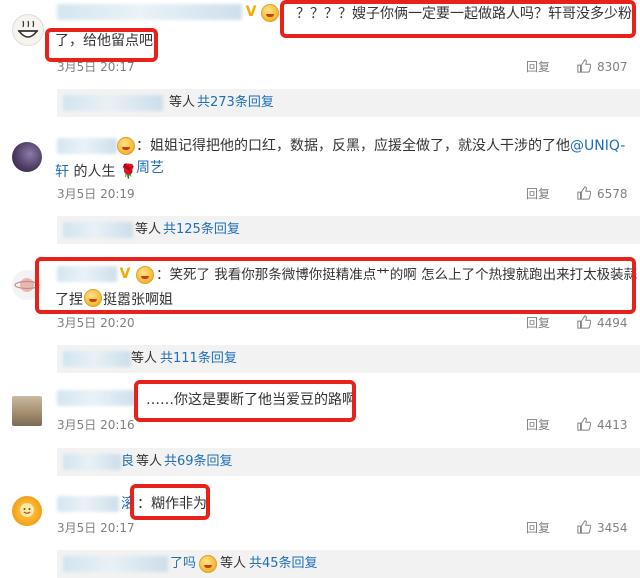 The height and width of the screenshot is (578, 640). What do you see at coordinates (612, 528) in the screenshot?
I see `like-count: 3454` at bounding box center [612, 528].